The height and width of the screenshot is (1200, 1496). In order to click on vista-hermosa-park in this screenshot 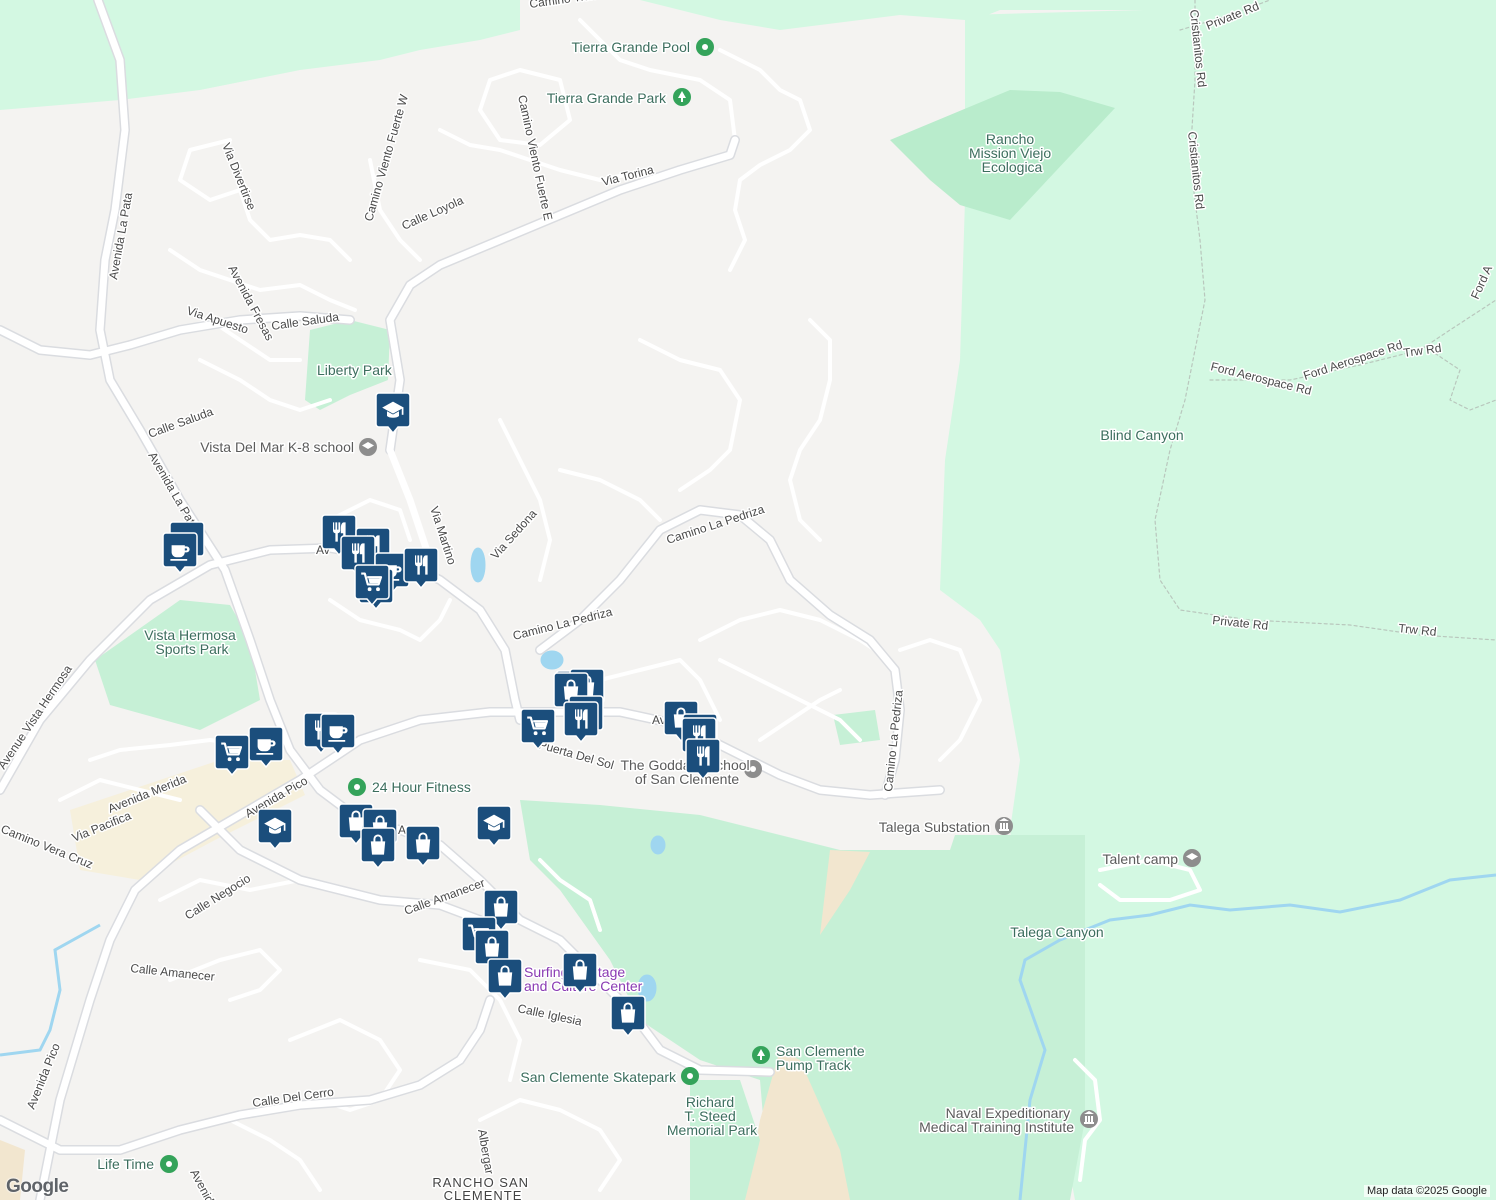, I will do `click(177, 665)`.